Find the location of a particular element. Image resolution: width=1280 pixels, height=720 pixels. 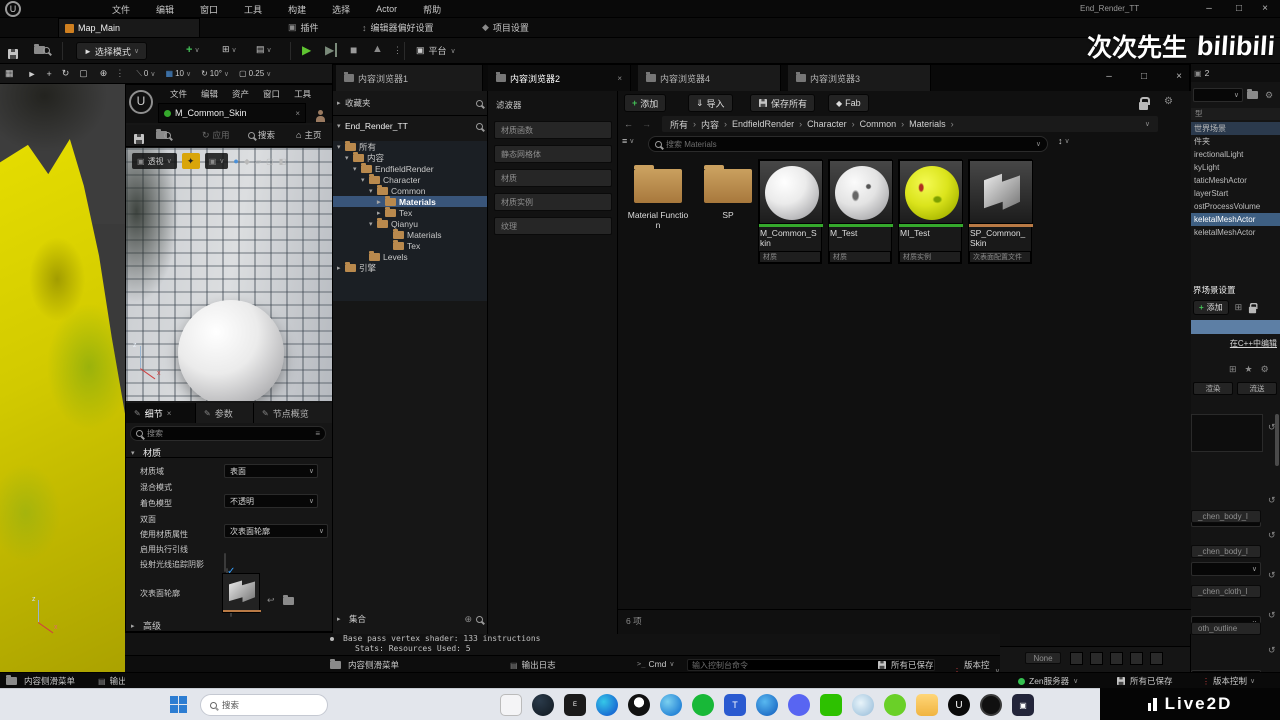

cinematics-dropdown: ▤ ∨ is located at coordinates (264, 49).